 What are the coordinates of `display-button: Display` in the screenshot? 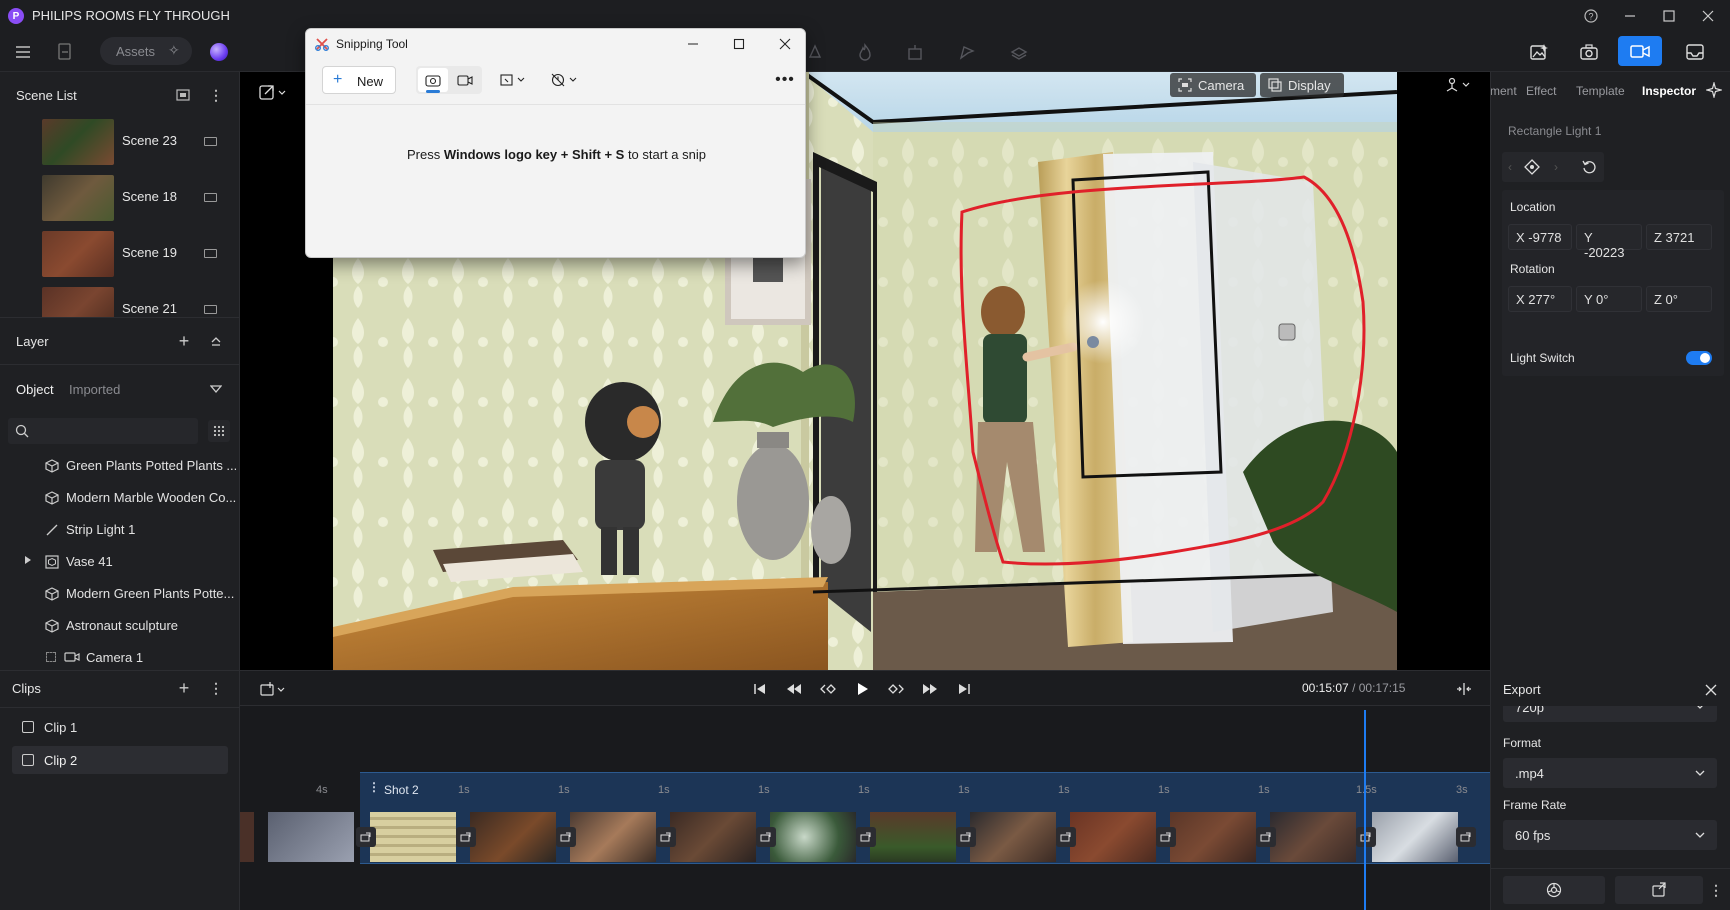 It's located at (1302, 85).